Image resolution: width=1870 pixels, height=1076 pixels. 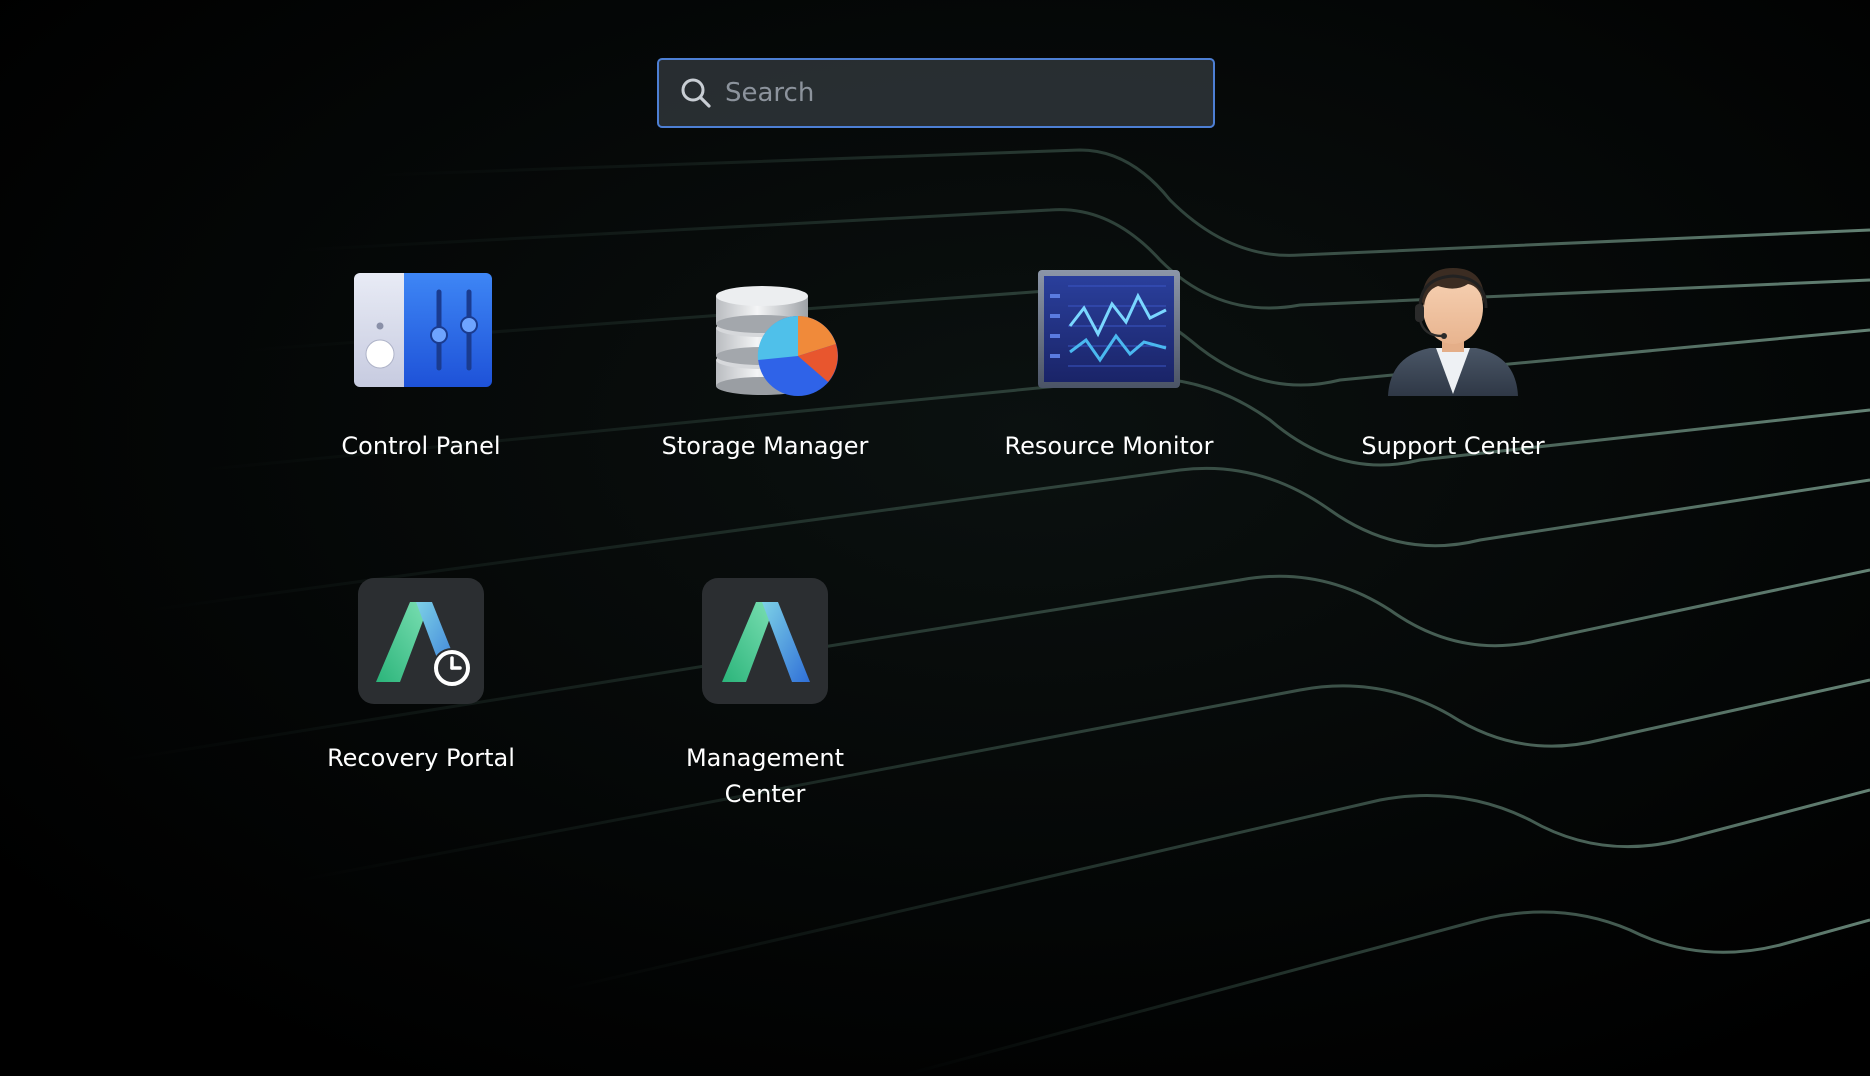 I want to click on app-control-panel: Control Panel, so click(x=421, y=360).